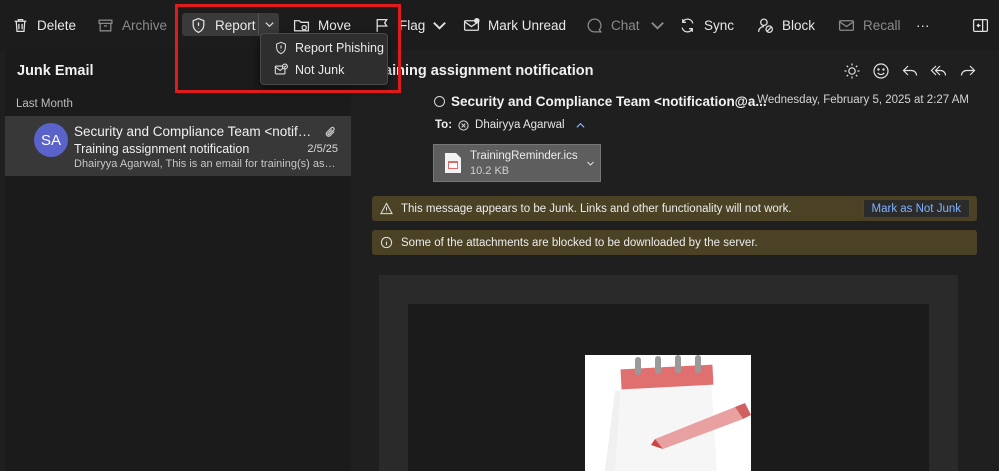 This screenshot has height=471, width=999. What do you see at coordinates (471, 24) in the screenshot?
I see `mail-icon` at bounding box center [471, 24].